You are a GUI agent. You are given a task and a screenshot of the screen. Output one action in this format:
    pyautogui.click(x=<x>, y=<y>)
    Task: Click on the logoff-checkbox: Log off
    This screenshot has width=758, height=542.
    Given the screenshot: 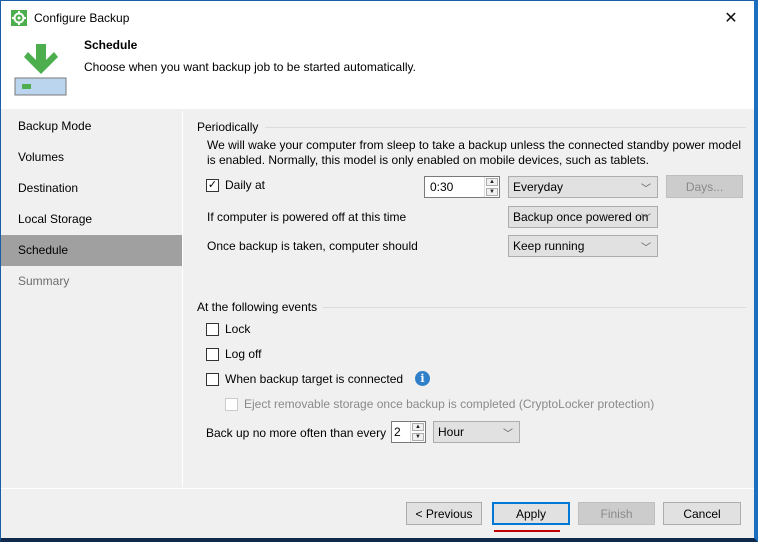 What is the action you would take?
    pyautogui.click(x=233, y=354)
    